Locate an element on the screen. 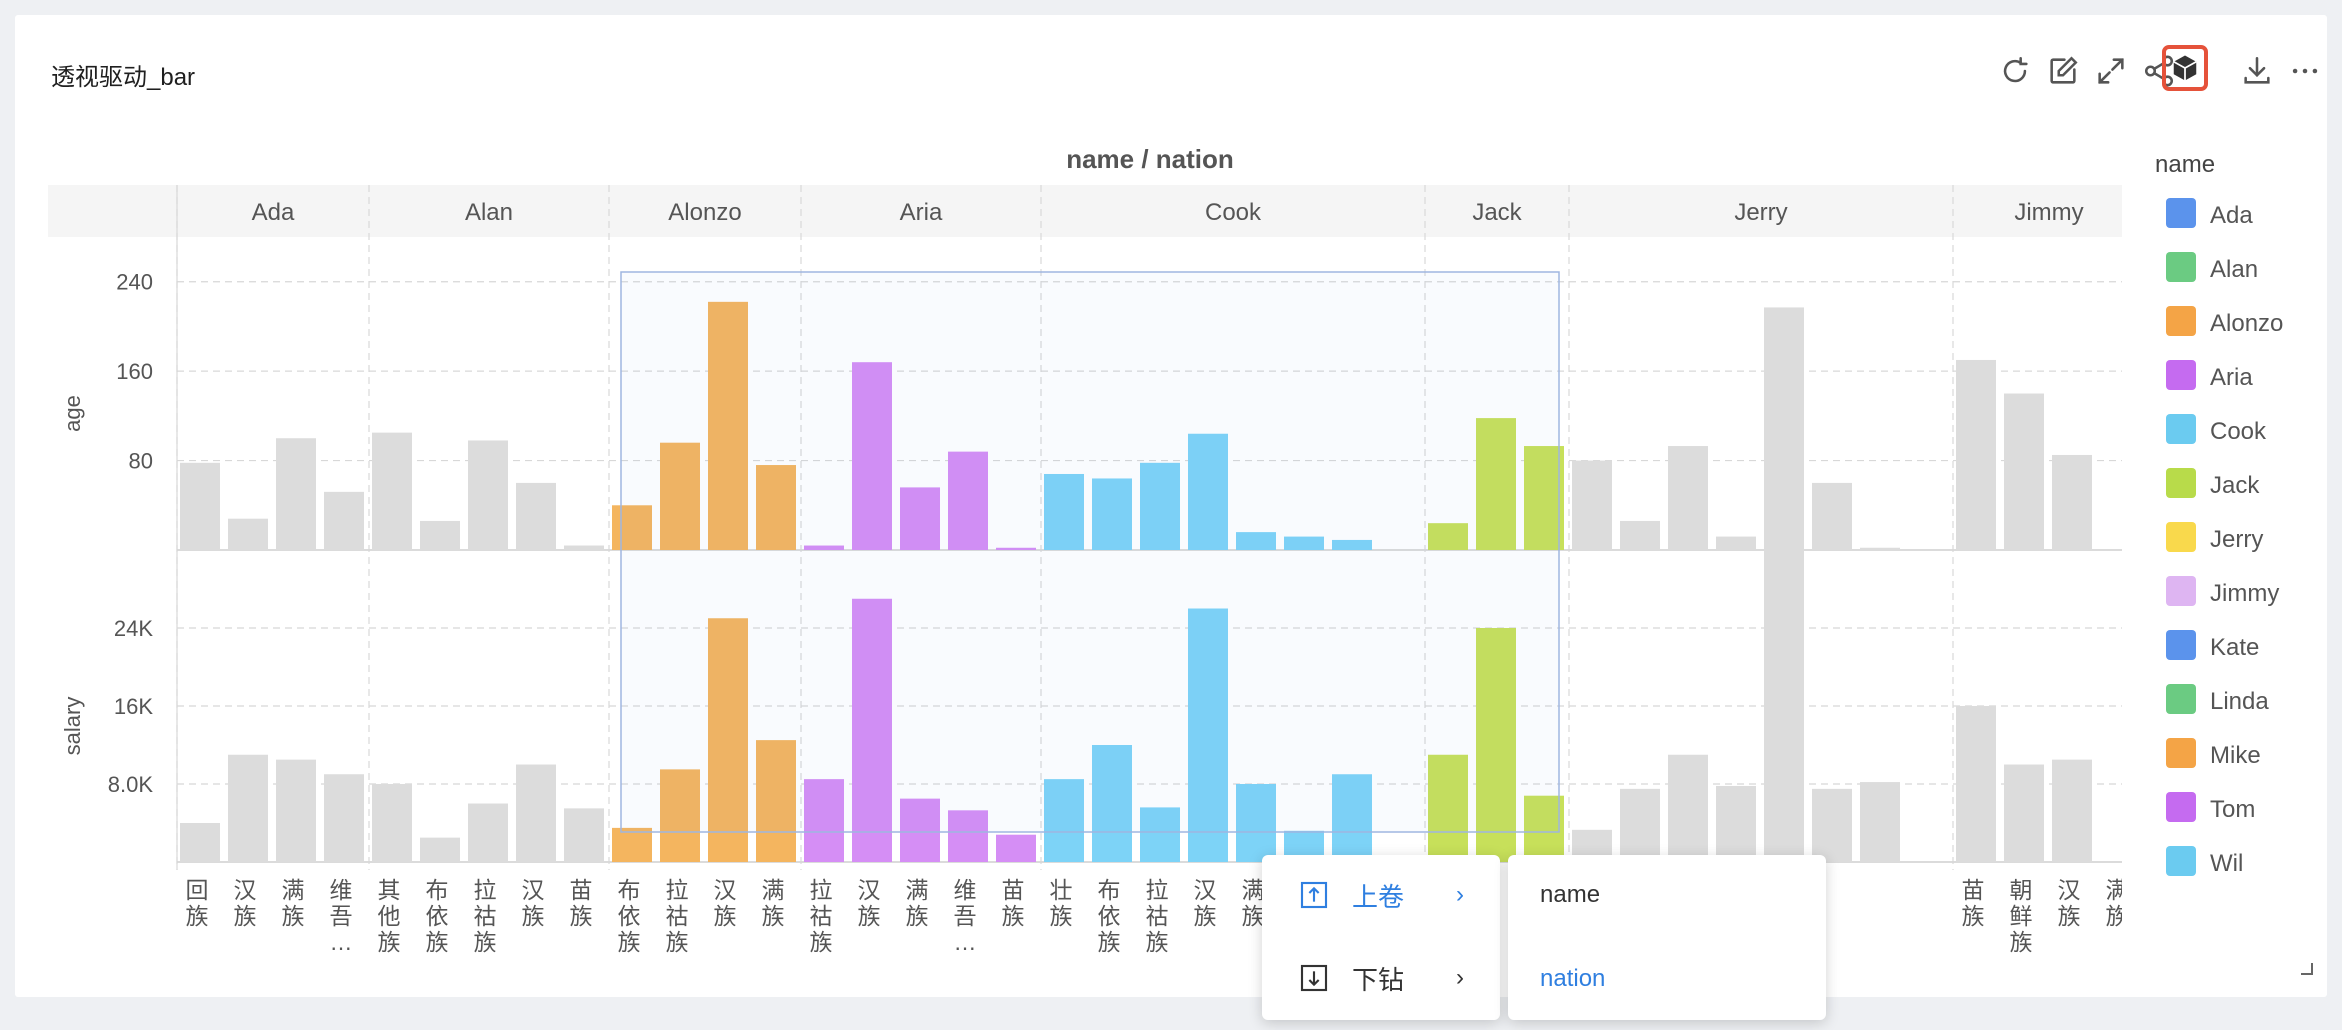  column-header-label: Jimmy is located at coordinates (2048, 212).